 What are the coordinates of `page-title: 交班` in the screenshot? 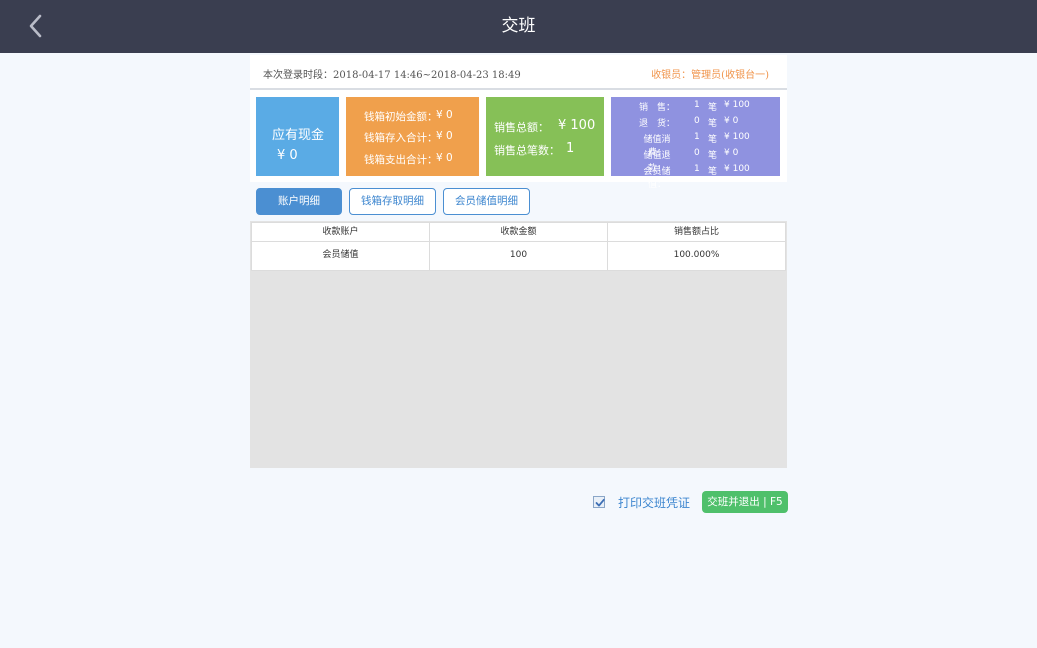 It's located at (518, 26).